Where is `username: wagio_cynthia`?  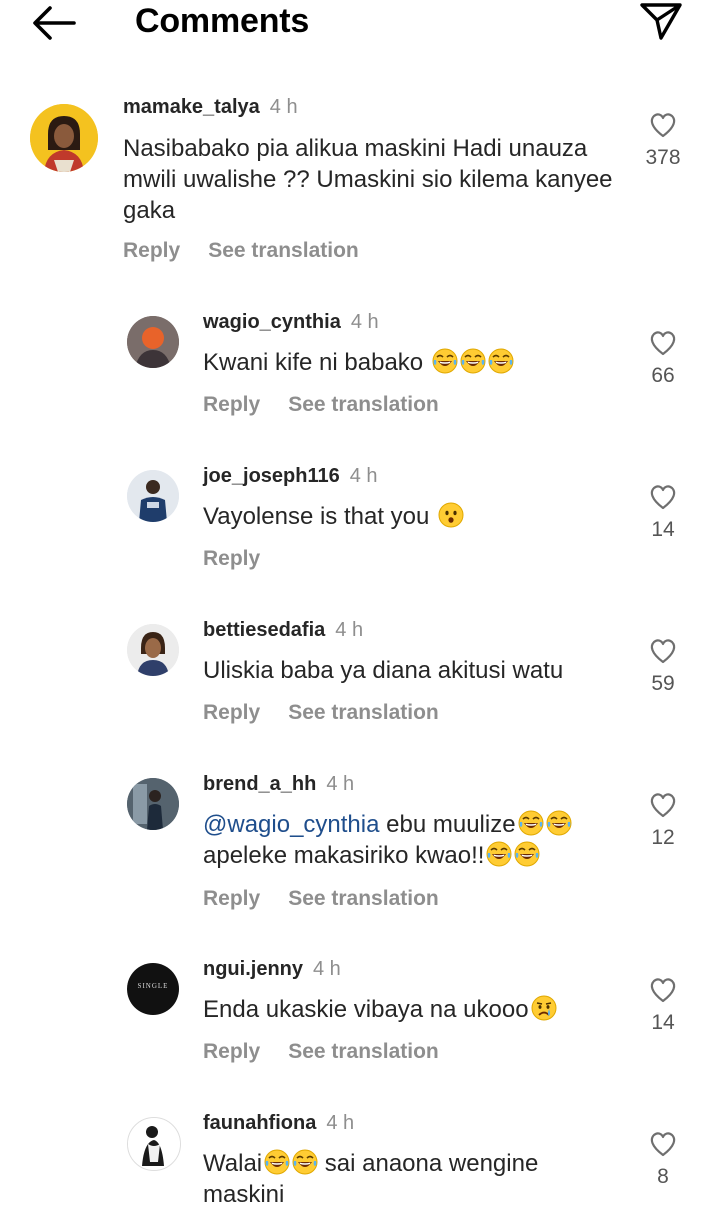 username: wagio_cynthia is located at coordinates (272, 322).